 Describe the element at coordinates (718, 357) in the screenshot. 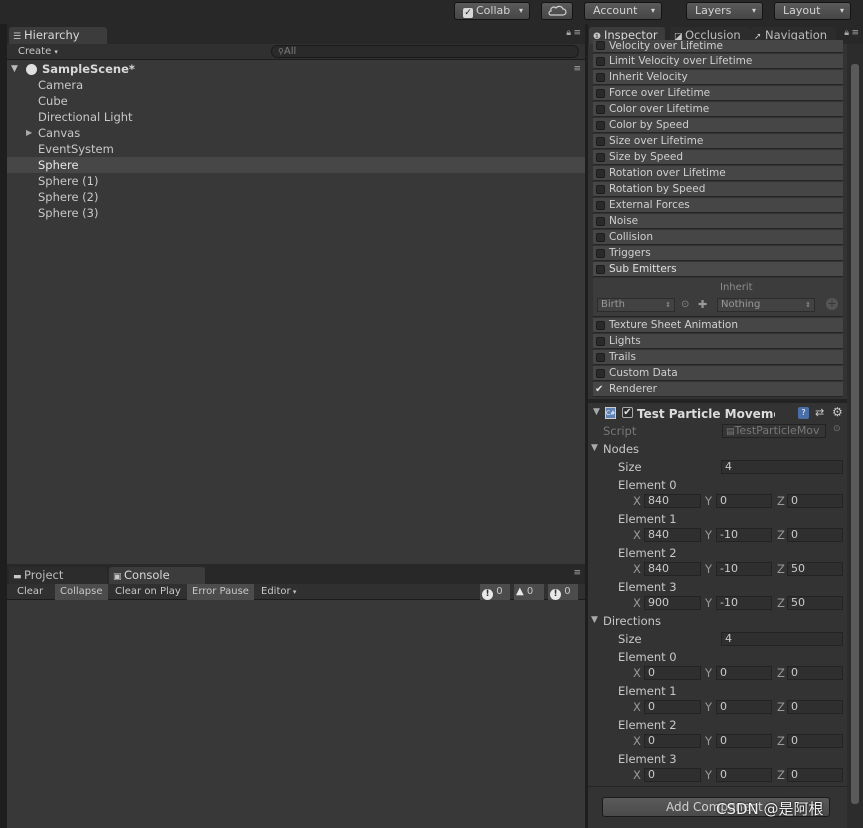

I see `module-row: Trails` at that location.